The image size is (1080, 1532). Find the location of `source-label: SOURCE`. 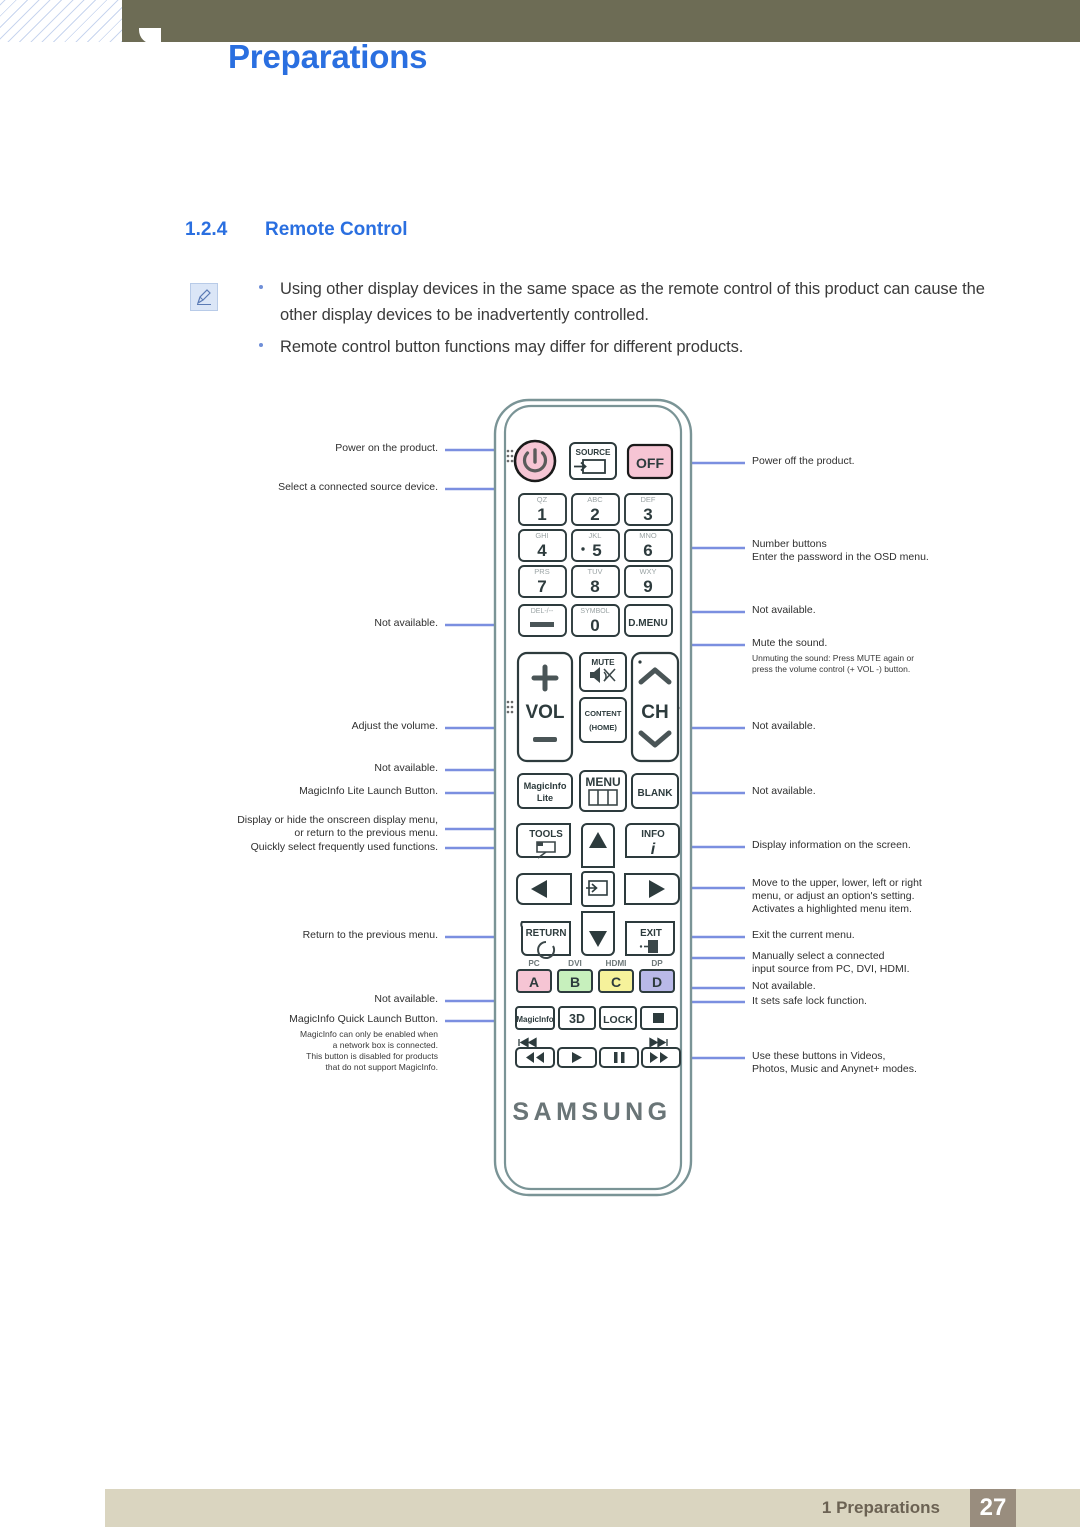

source-label: SOURCE is located at coordinates (593, 452).